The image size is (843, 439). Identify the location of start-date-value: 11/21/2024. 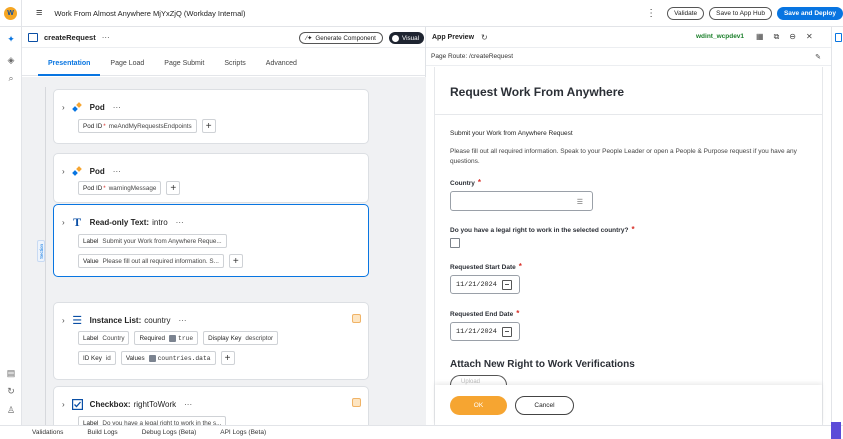
(476, 284).